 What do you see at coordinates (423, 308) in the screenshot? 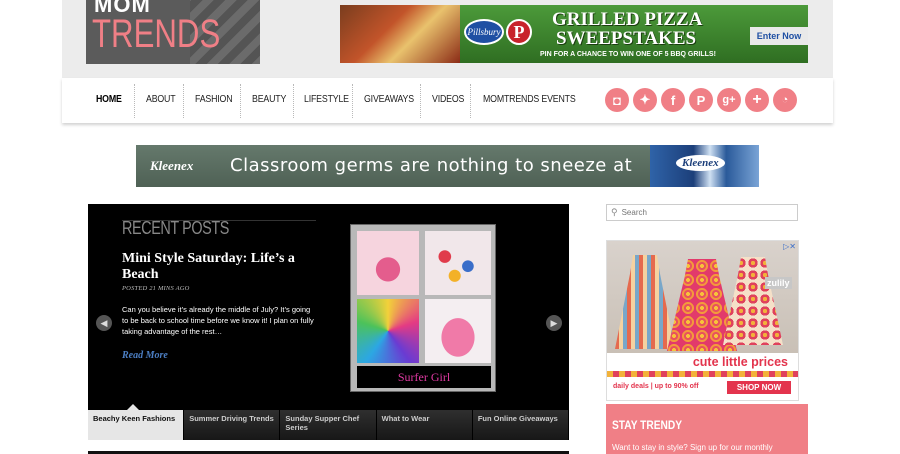
I see `post-image-collage: Surfer Girl` at bounding box center [423, 308].